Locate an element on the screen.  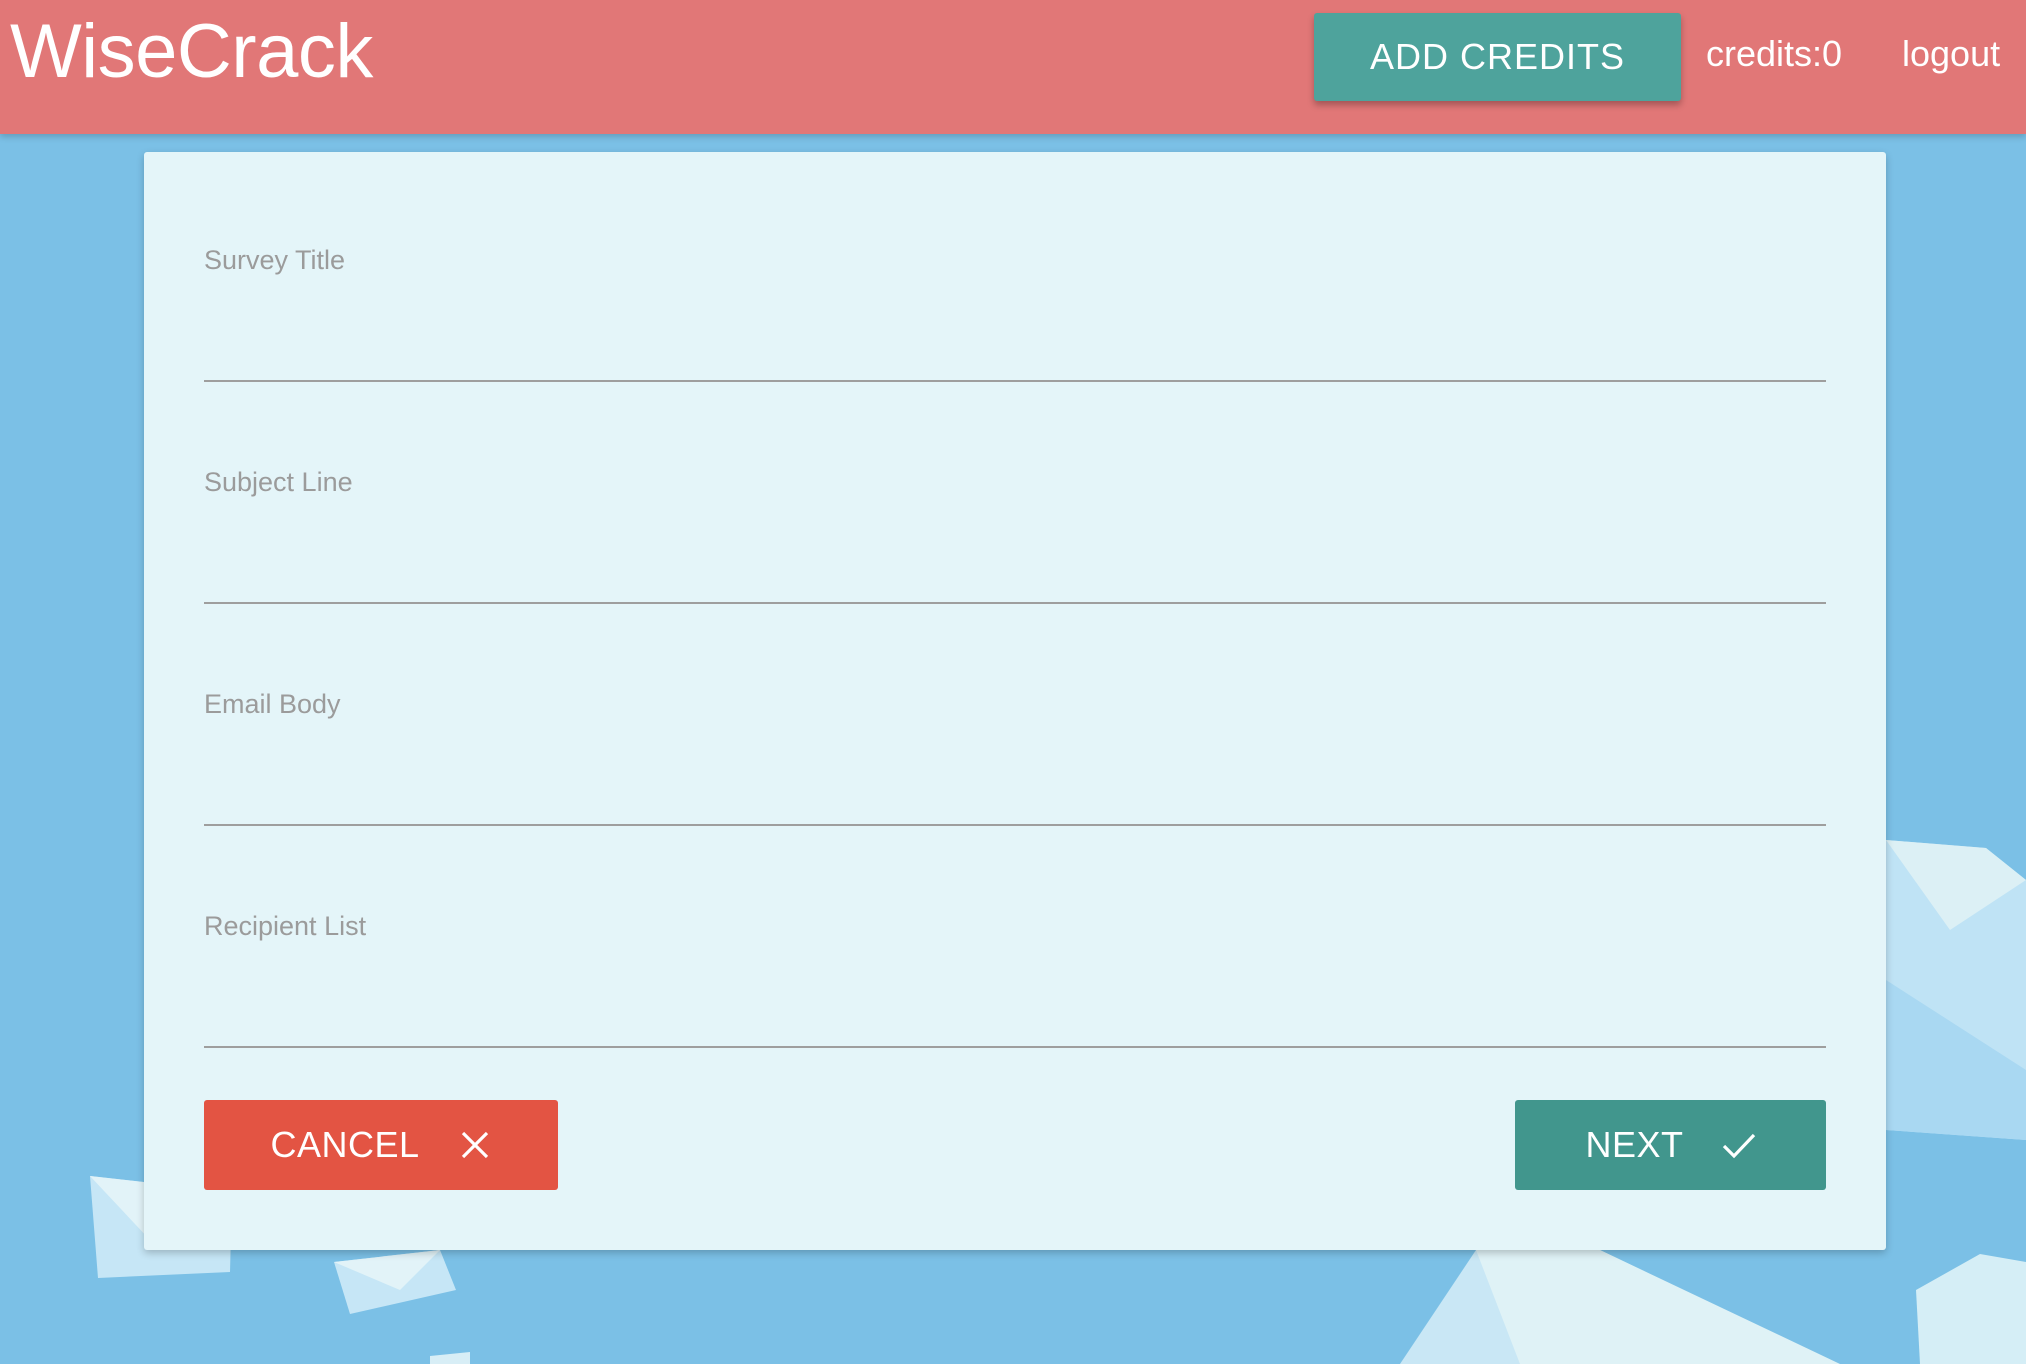
next-button-label: NEXT is located at coordinates (1634, 1144).